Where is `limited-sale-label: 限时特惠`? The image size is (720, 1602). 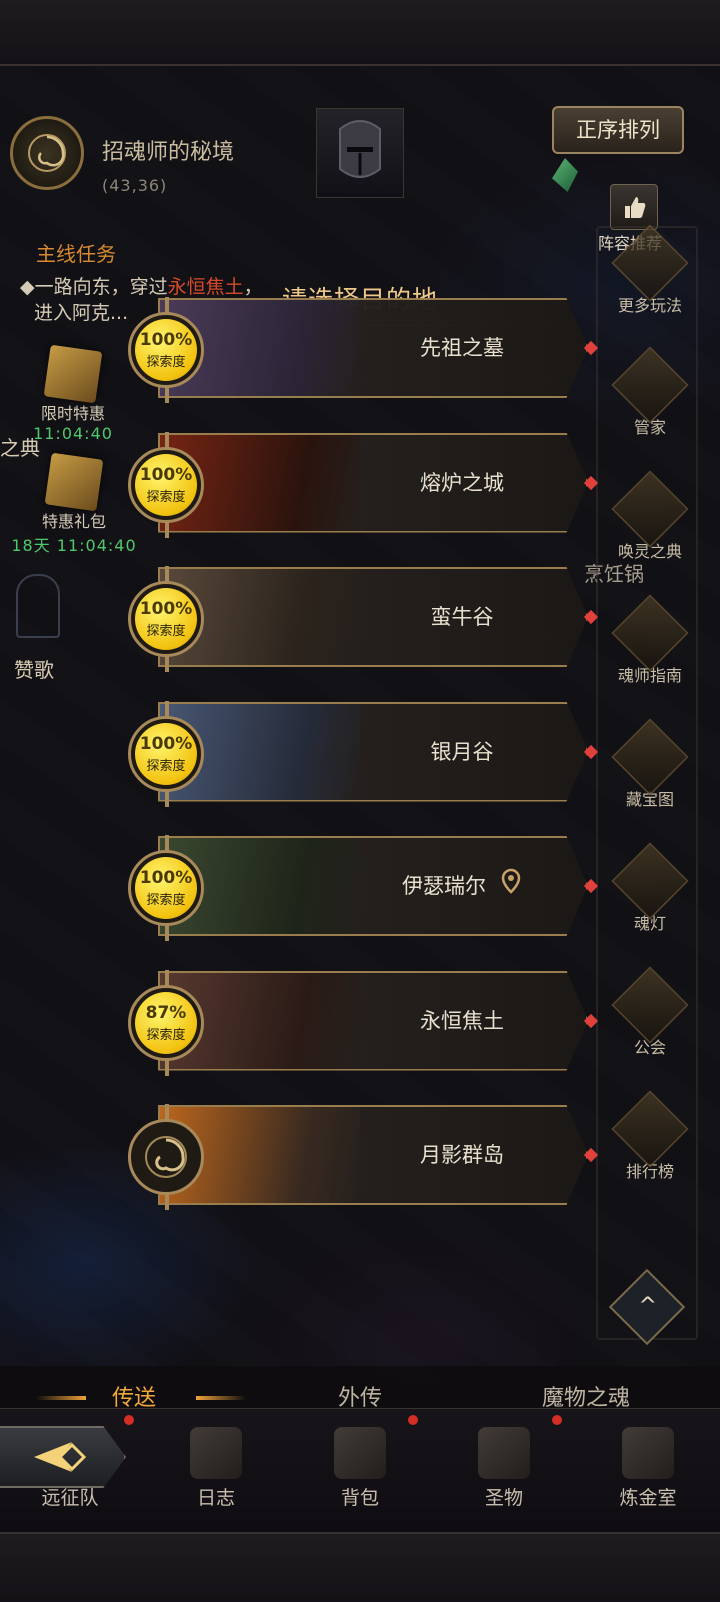
limited-sale-label: 限时特惠 is located at coordinates (72, 413).